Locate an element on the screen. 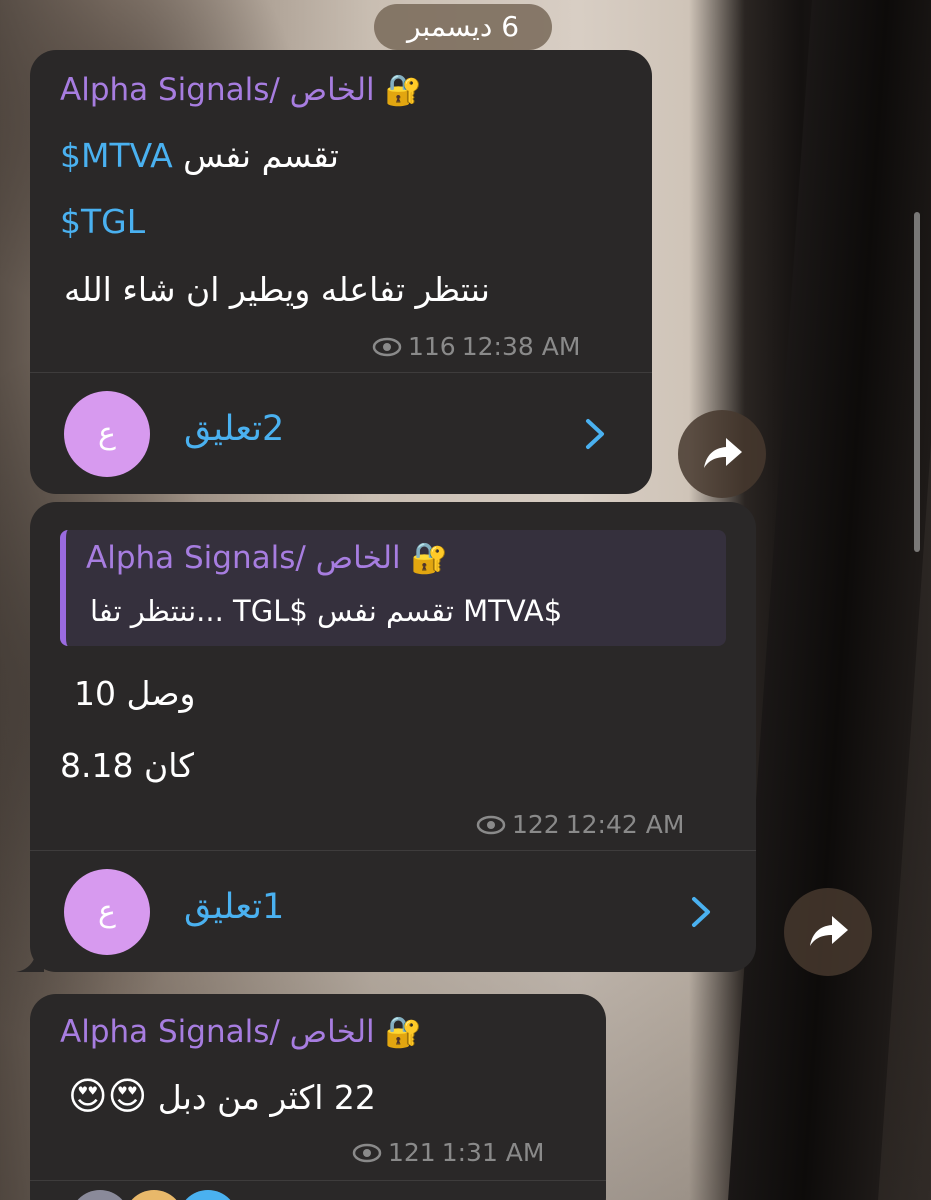  bubble-tail is located at coordinates (30, 958).